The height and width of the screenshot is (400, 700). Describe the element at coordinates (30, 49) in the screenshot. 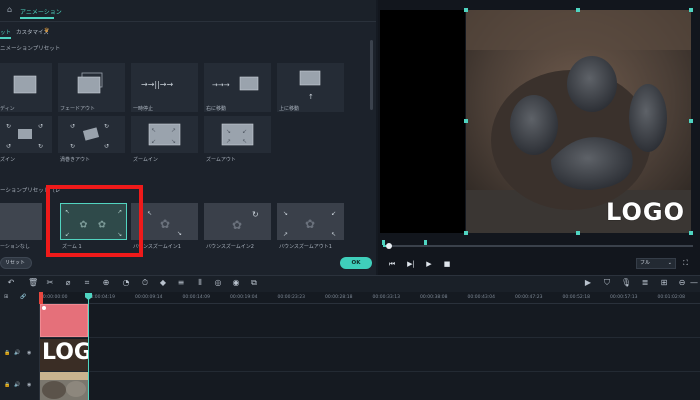

I see `section-animation-presets: ニメーションプリセット` at that location.